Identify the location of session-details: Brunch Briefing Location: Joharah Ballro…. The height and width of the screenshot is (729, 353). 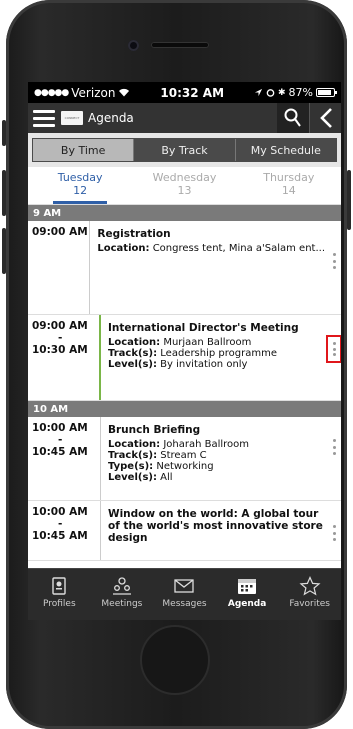
(221, 458).